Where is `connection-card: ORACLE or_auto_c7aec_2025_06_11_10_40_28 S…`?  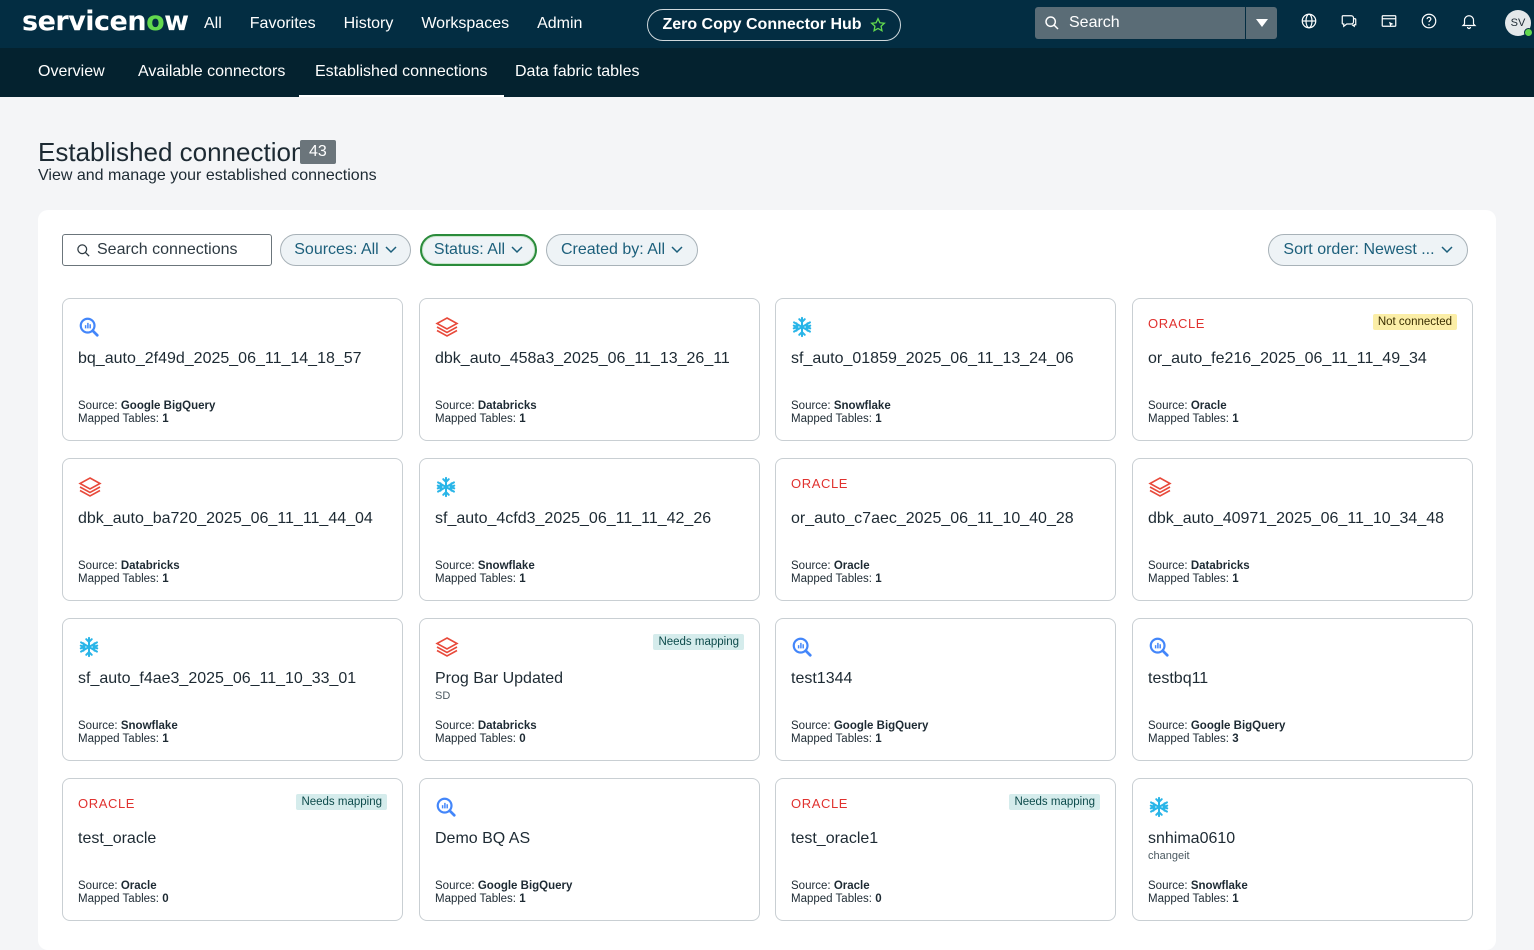
connection-card: ORACLE or_auto_c7aec_2025_06_11_10_40_28 S… is located at coordinates (945, 529).